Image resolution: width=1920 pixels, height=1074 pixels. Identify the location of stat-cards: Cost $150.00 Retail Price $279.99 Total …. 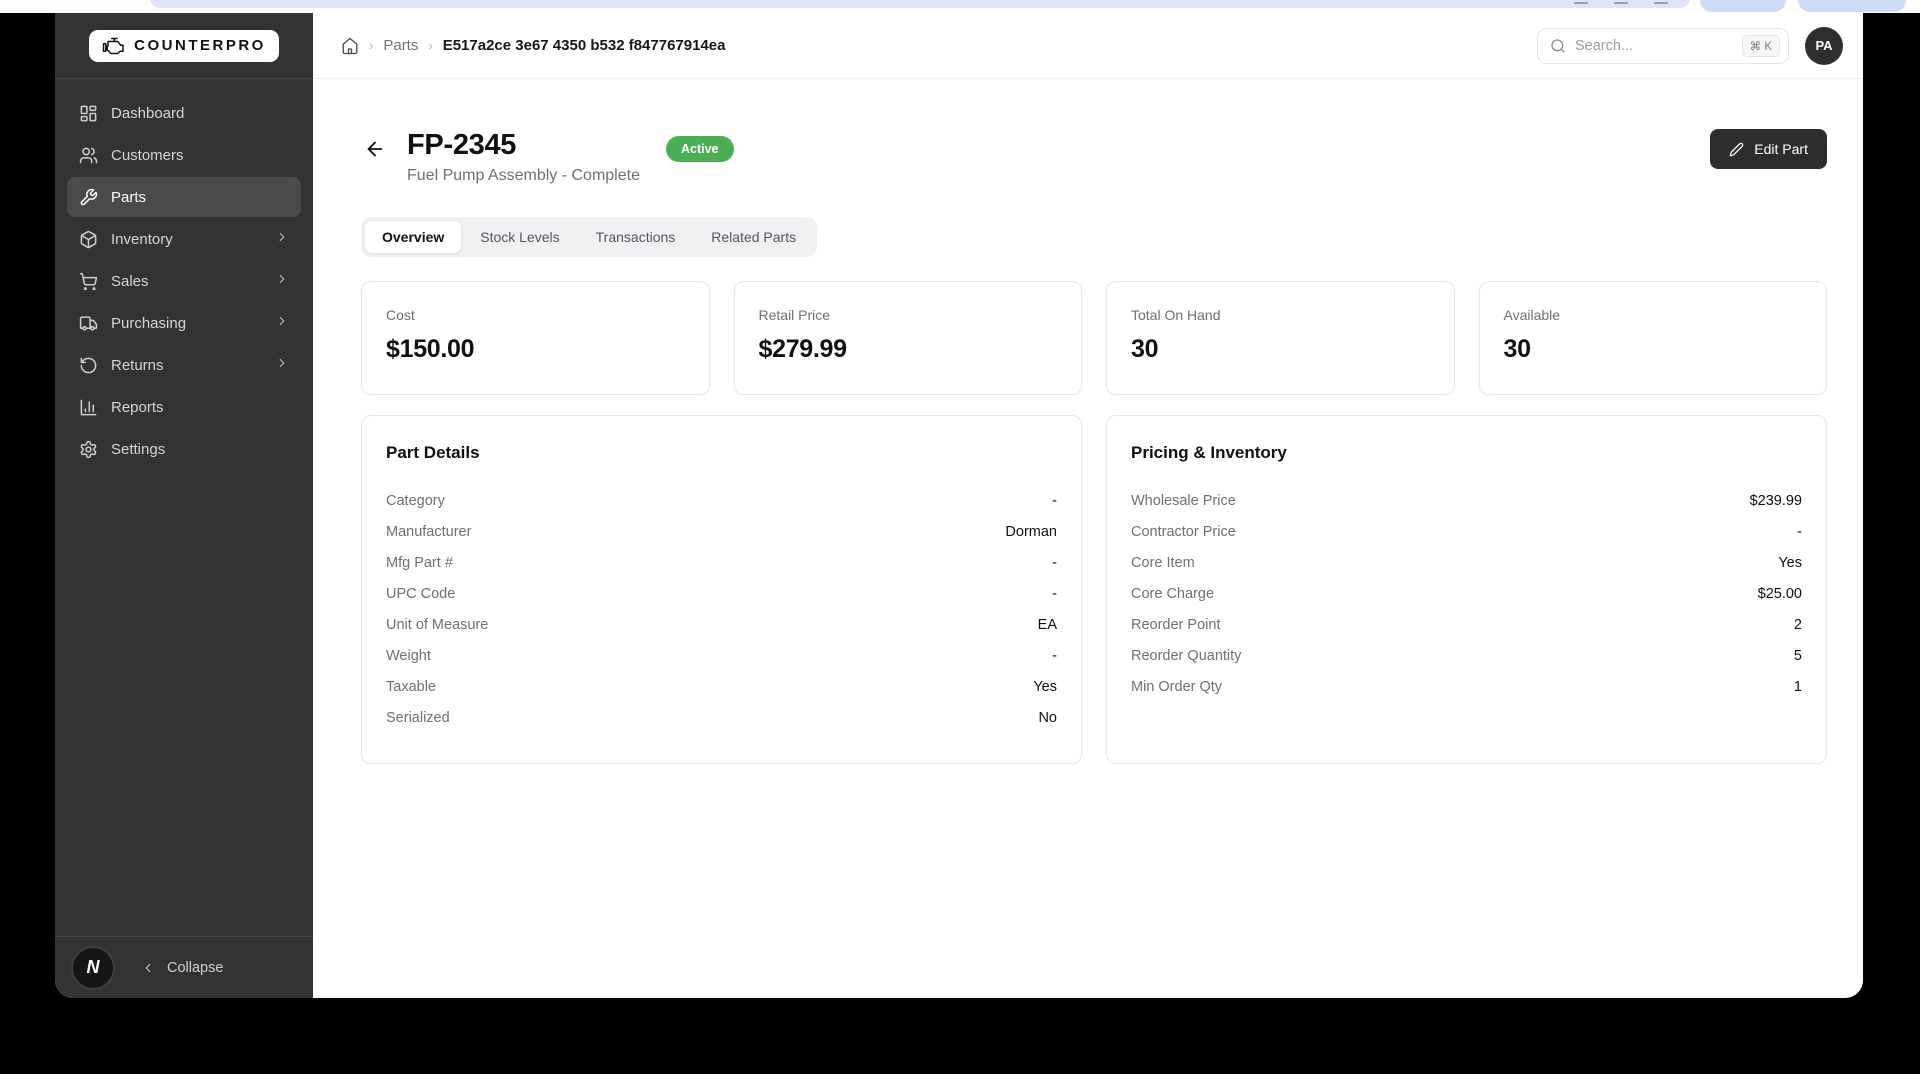
(1094, 338).